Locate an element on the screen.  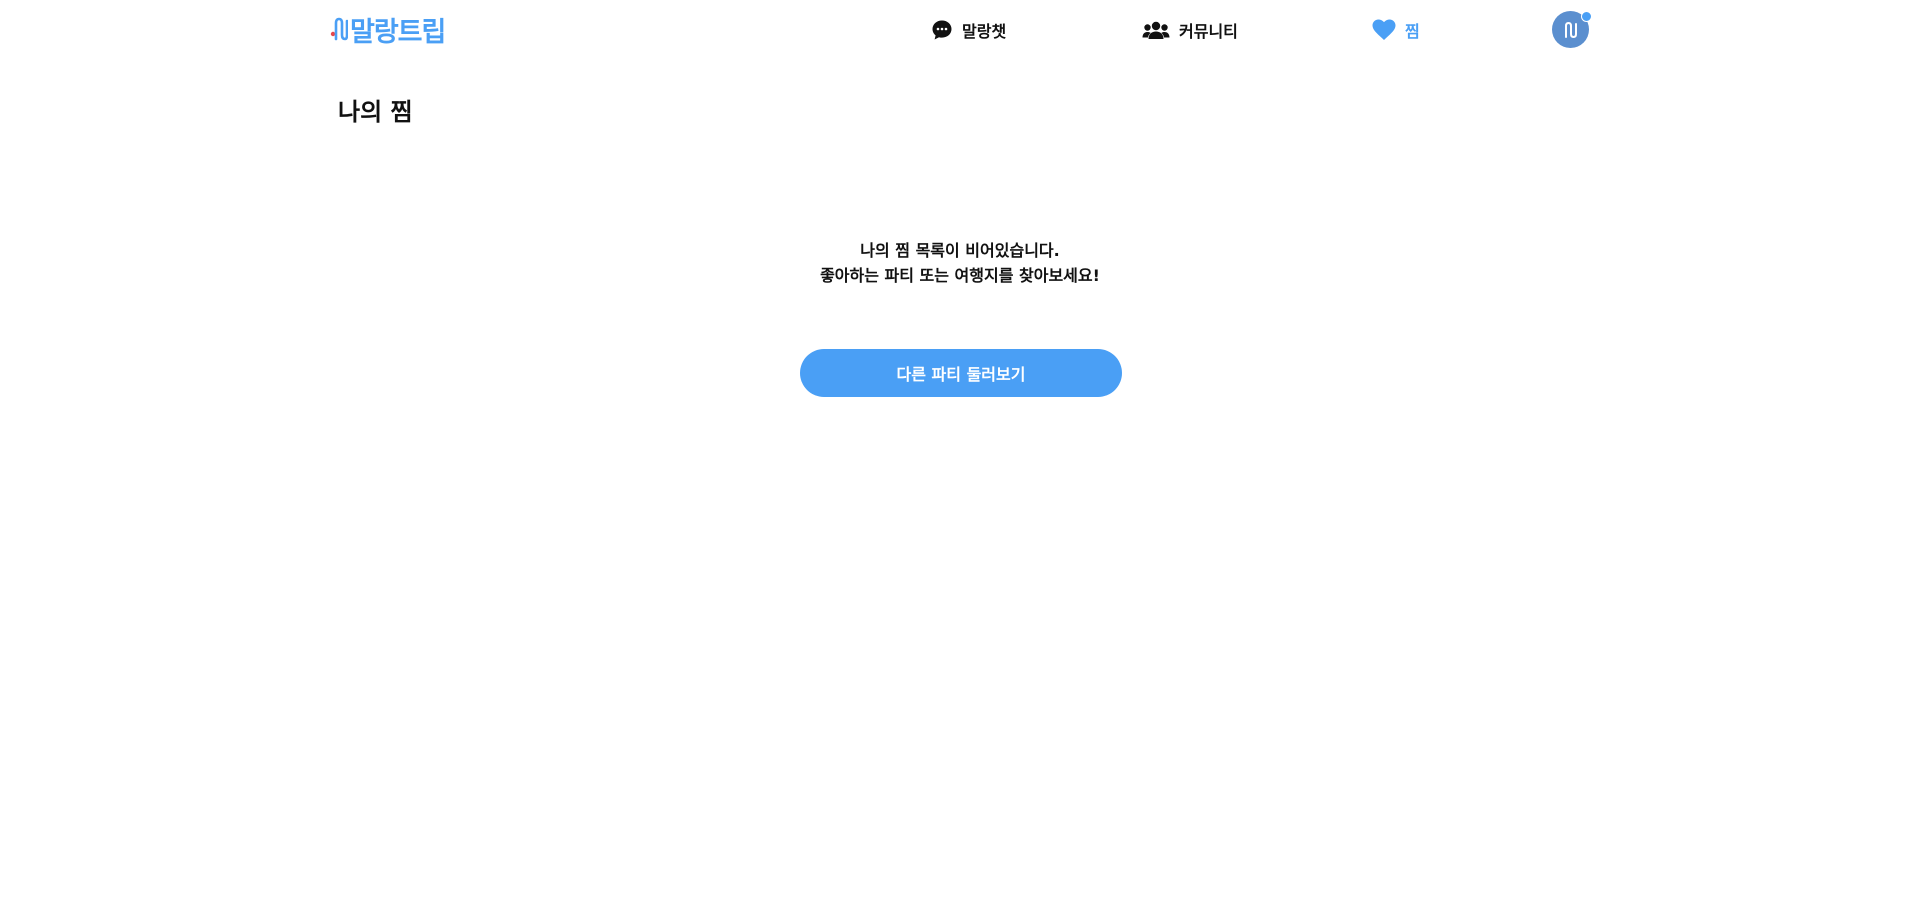
top-header: 말랑트립 말랑챗 커뮤니티 찜 is located at coordinates (955, 30).